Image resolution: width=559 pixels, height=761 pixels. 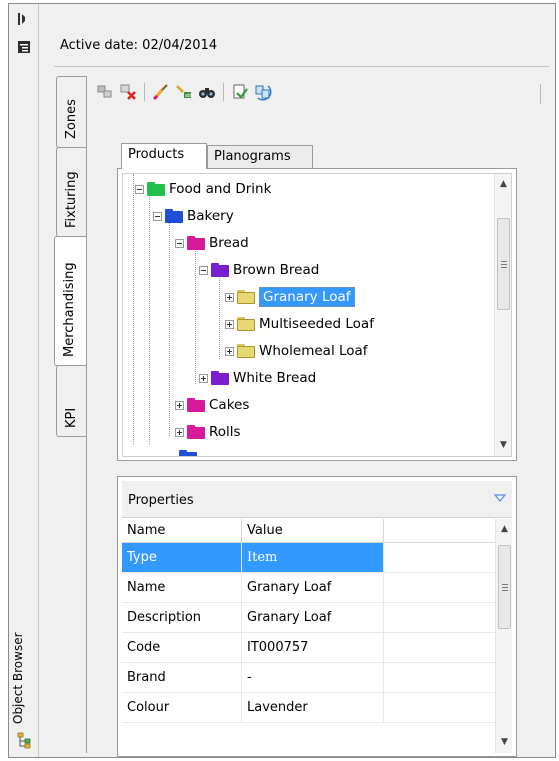 What do you see at coordinates (71, 417) in the screenshot?
I see `tab-kpi-label: KPI` at bounding box center [71, 417].